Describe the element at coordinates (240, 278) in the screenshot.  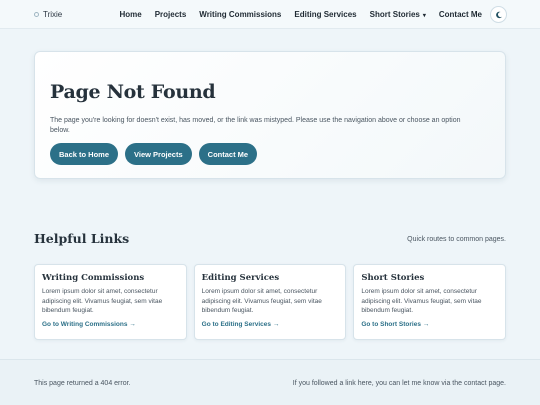
I see `card-title: Editing Services` at that location.